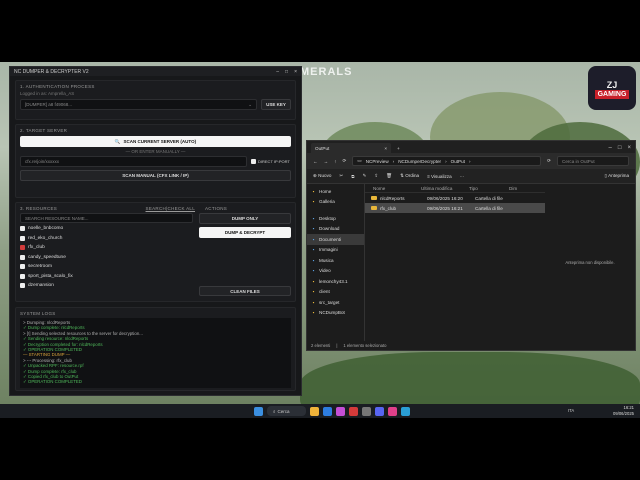  Describe the element at coordinates (341, 176) in the screenshot. I see `cut-icon: ✂` at that location.